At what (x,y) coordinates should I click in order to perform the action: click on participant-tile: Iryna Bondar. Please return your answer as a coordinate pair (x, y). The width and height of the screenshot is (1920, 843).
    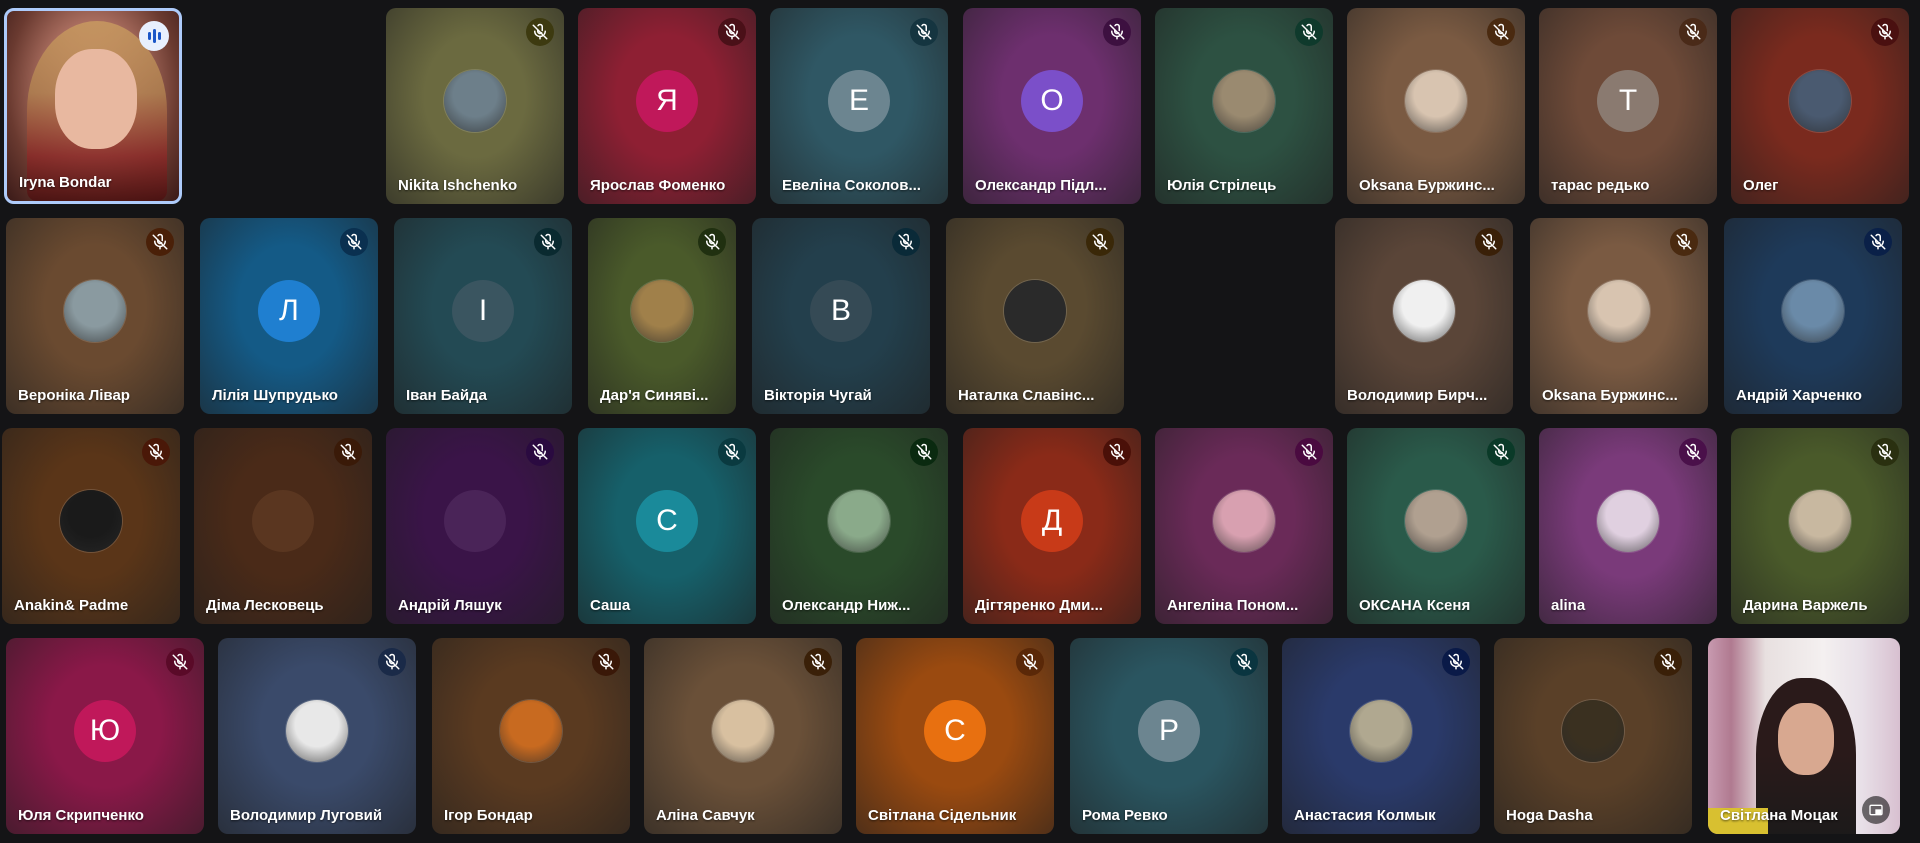
    Looking at the image, I should click on (93, 106).